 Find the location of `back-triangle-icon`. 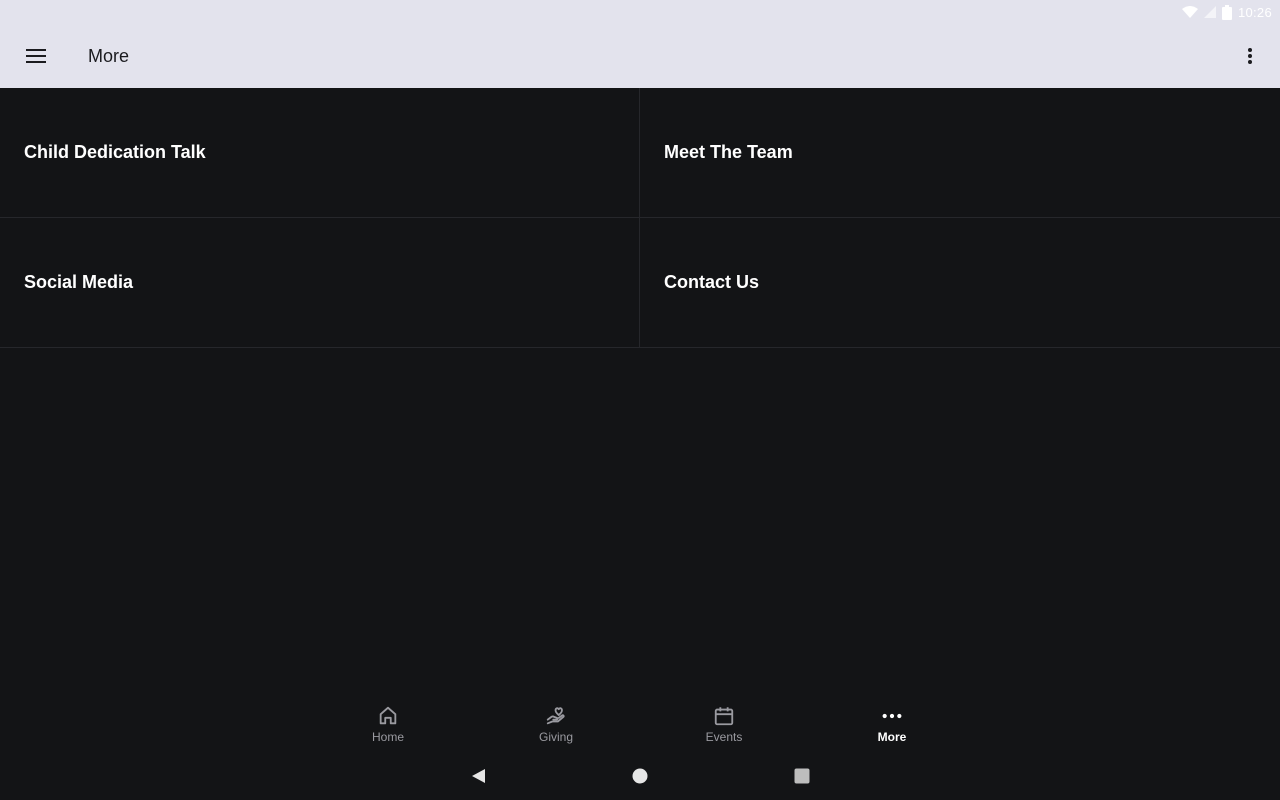

back-triangle-icon is located at coordinates (478, 776).